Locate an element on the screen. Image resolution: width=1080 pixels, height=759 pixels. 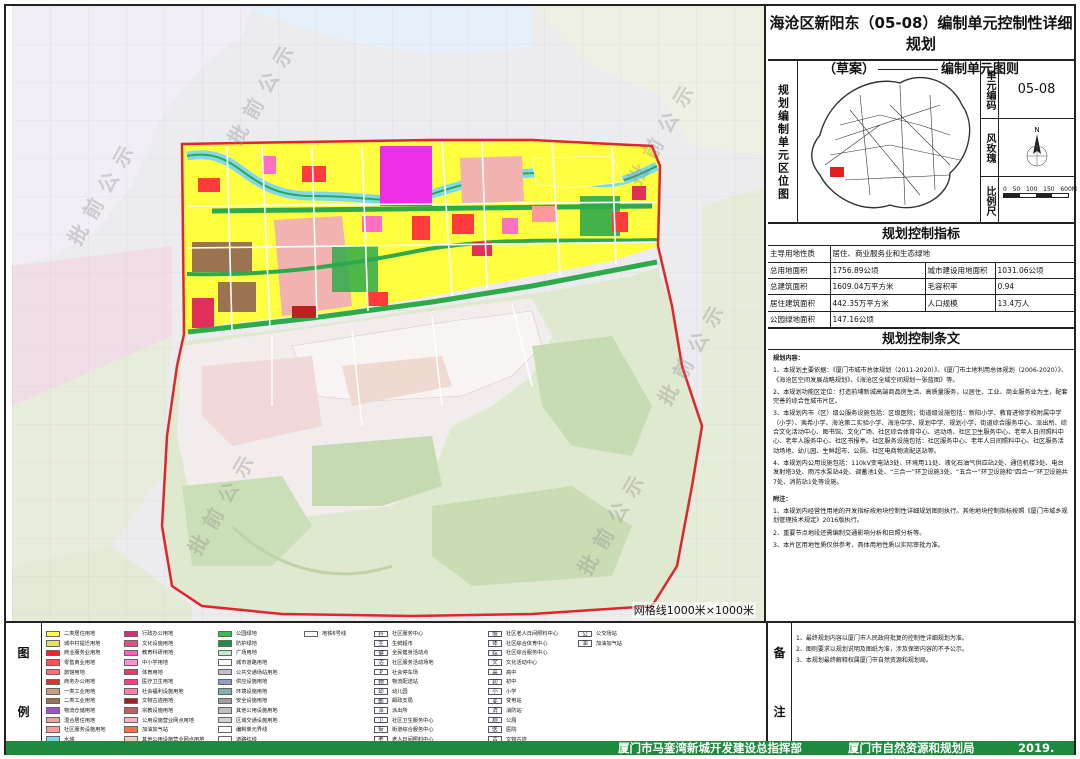
footer-org-2: 厦门市自然资源和规划局 is located at coordinates (911, 748).